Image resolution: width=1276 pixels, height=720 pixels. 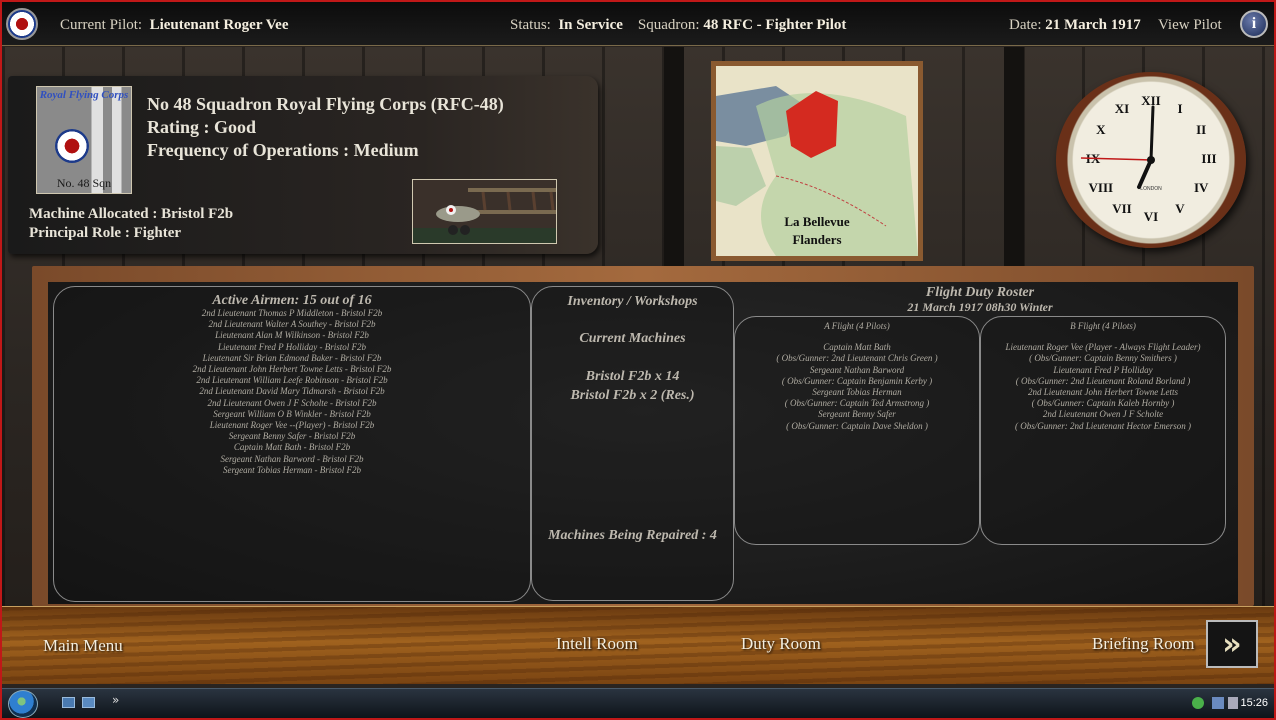 I want to click on quicklaunch-chevron-icon: », so click(x=115, y=700).